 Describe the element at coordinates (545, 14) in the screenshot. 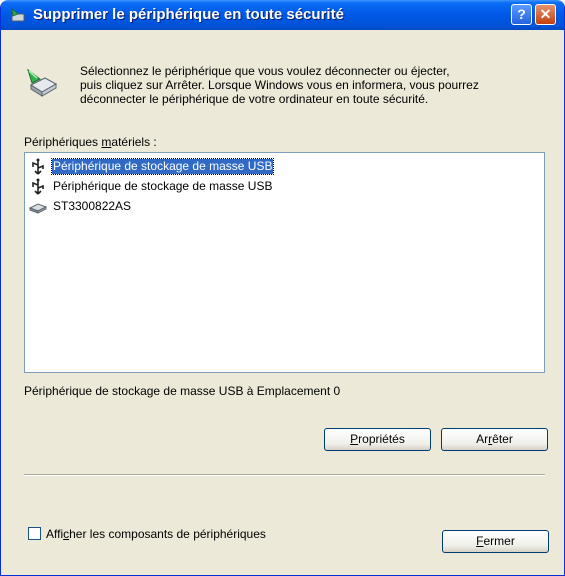

I see `close-window-button: ✕` at that location.